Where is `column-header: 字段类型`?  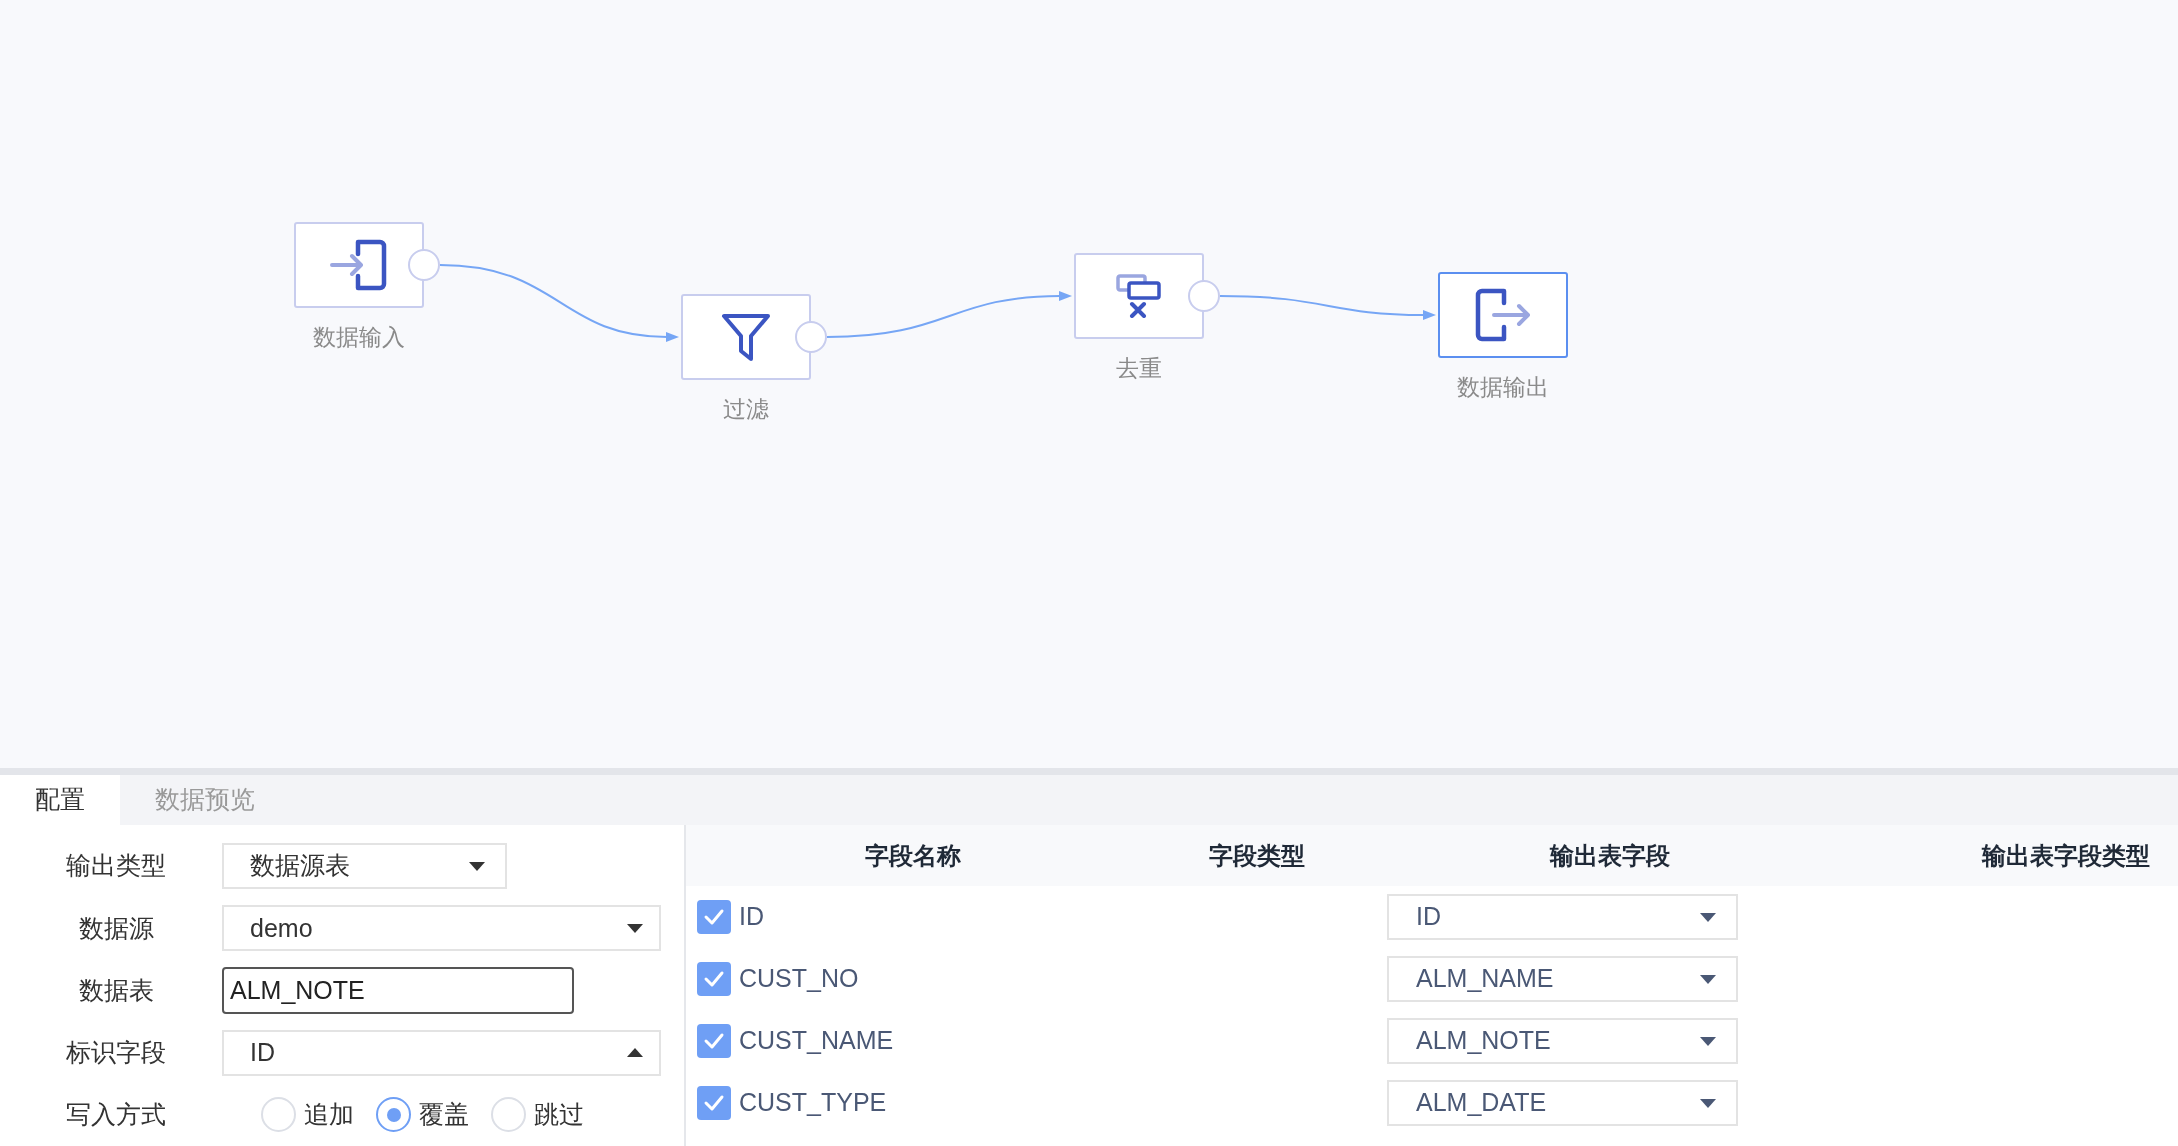 column-header: 字段类型 is located at coordinates (1257, 855).